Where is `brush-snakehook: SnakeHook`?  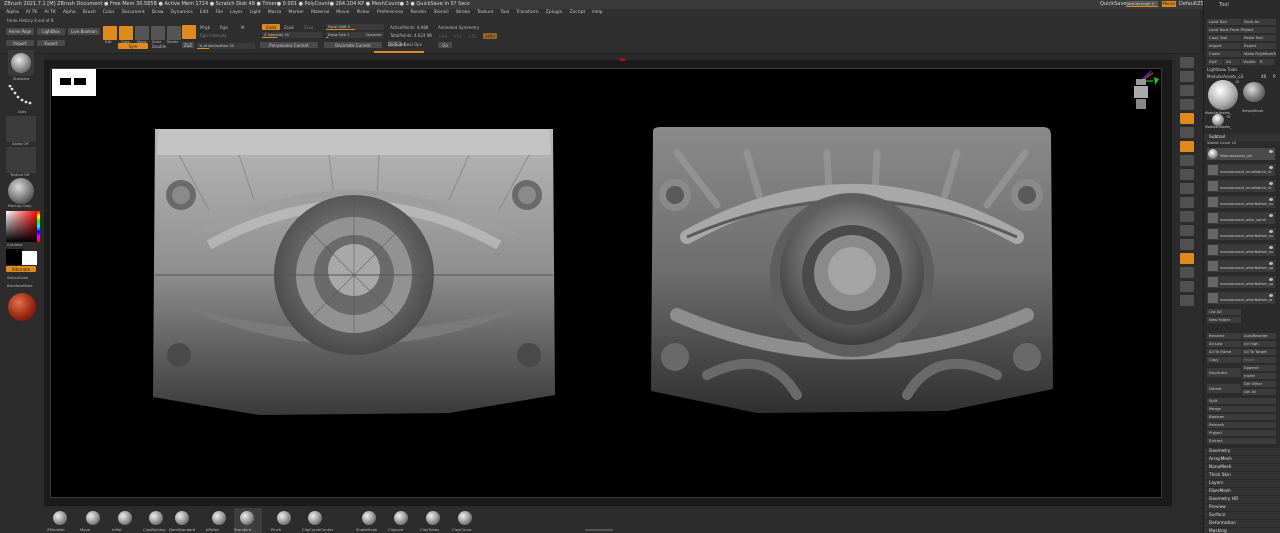 brush-snakehook: SnakeHook is located at coordinates (370, 520).